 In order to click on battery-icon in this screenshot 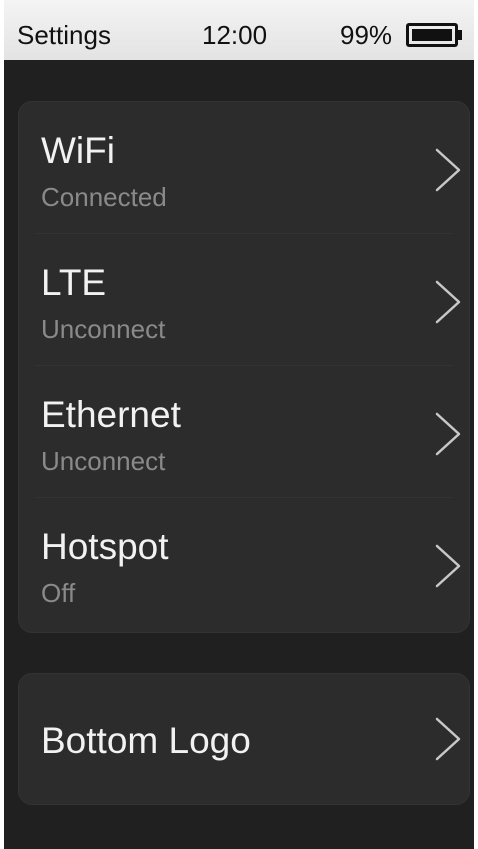, I will do `click(432, 35)`.